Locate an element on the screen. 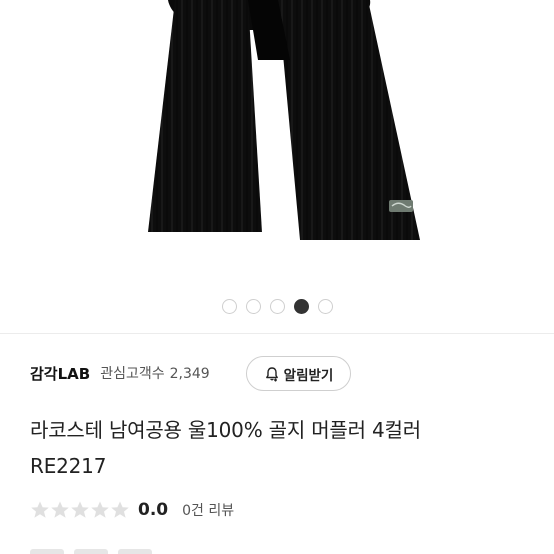 This screenshot has height=554, width=554. followers-count: 관심고객수 2,349 is located at coordinates (155, 373).